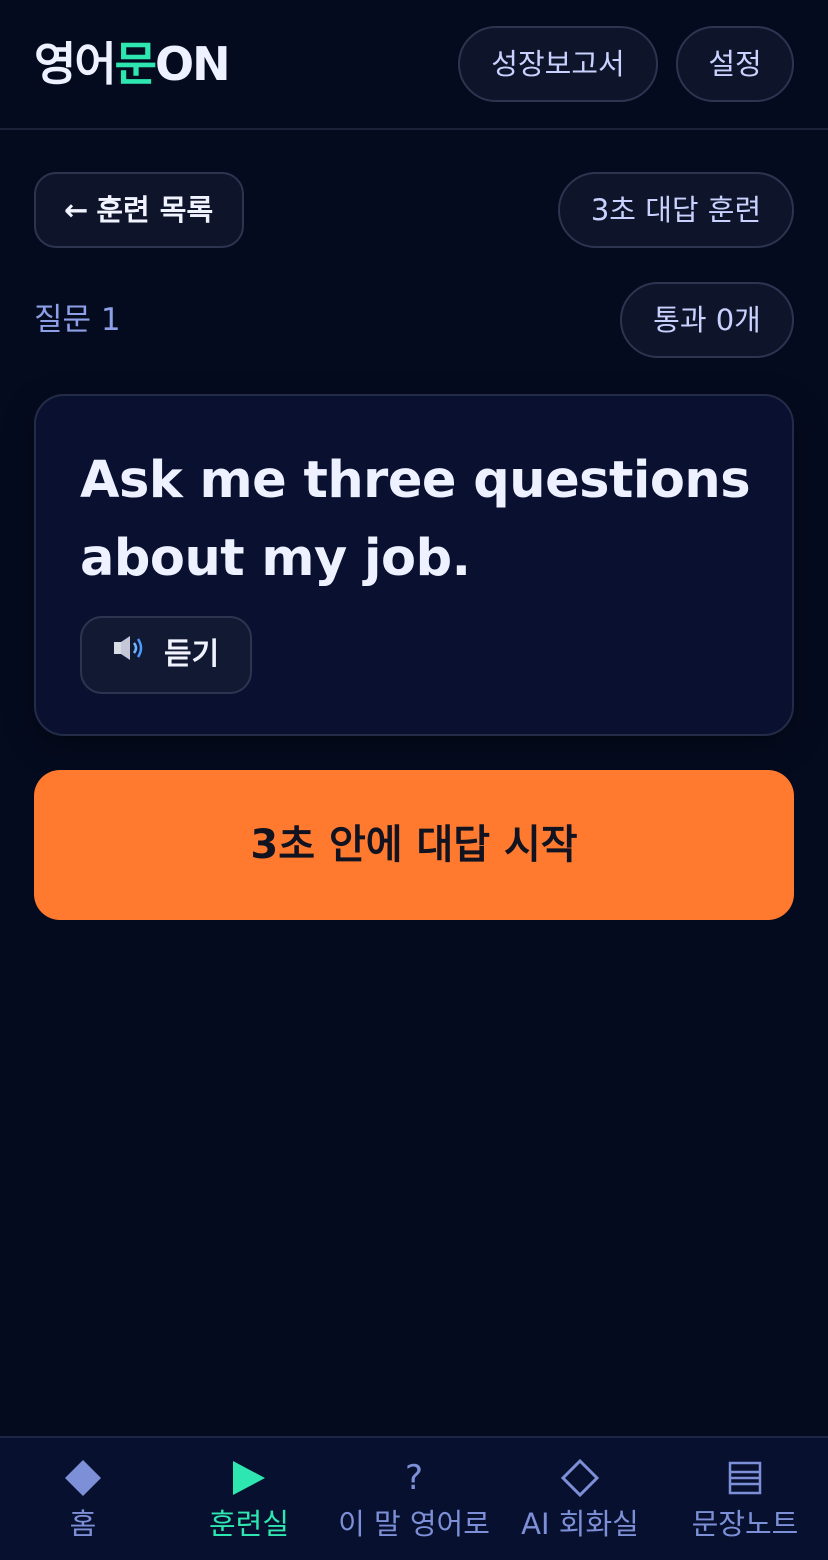  What do you see at coordinates (414, 845) in the screenshot?
I see `start-answer-button: 3초 안에 대답 시작` at bounding box center [414, 845].